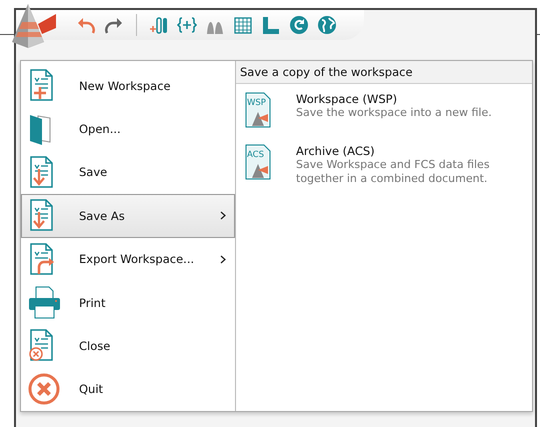 Image resolution: width=540 pixels, height=427 pixels. What do you see at coordinates (384, 72) in the screenshot?
I see `submenu-header: Save a copy of the workspace` at bounding box center [384, 72].